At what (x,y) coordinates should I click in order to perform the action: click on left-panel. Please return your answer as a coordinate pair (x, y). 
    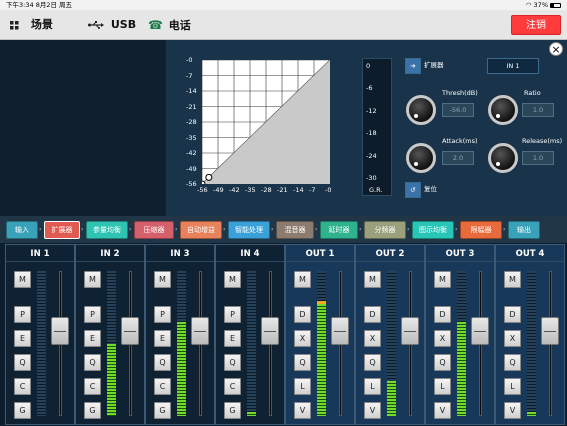
    Looking at the image, I should click on (83, 128).